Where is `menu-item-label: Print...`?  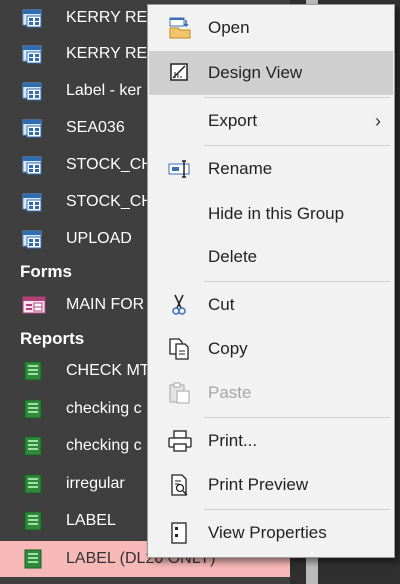 menu-item-label: Print... is located at coordinates (233, 440).